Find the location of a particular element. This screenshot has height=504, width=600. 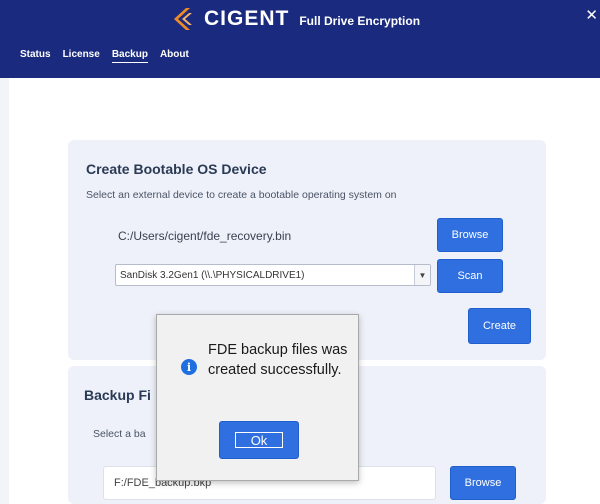

product-name: Full Drive Encryption is located at coordinates (360, 21).